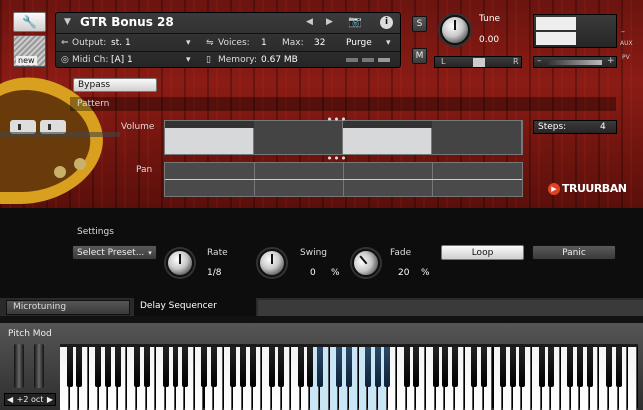 The width and height of the screenshot is (643, 410). Describe the element at coordinates (10, 399) in the screenshot. I see `octave-down-icon: ◀` at that location.